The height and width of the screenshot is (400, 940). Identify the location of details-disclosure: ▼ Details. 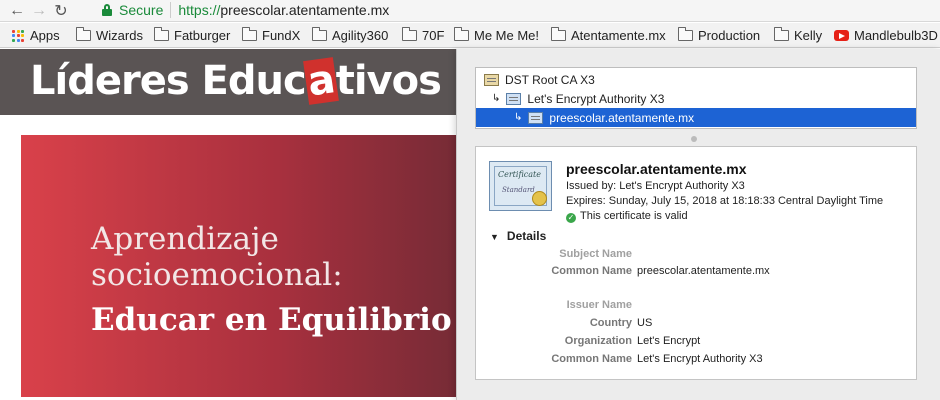
(518, 236).